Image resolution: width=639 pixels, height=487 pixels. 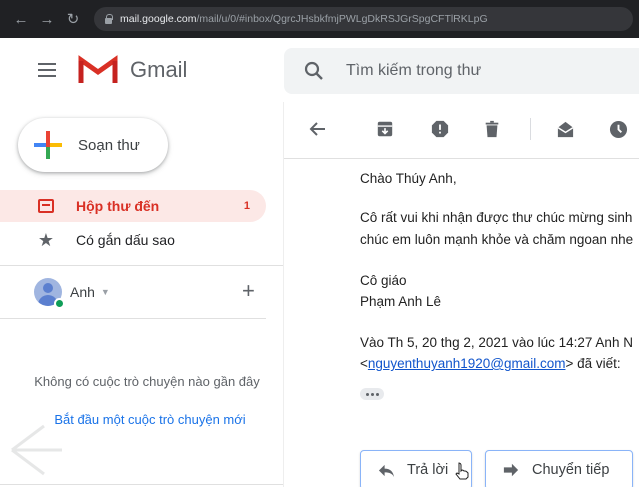 I want to click on gmail-header: Gmail Tìm kiếm trong thư, so click(x=319, y=70).